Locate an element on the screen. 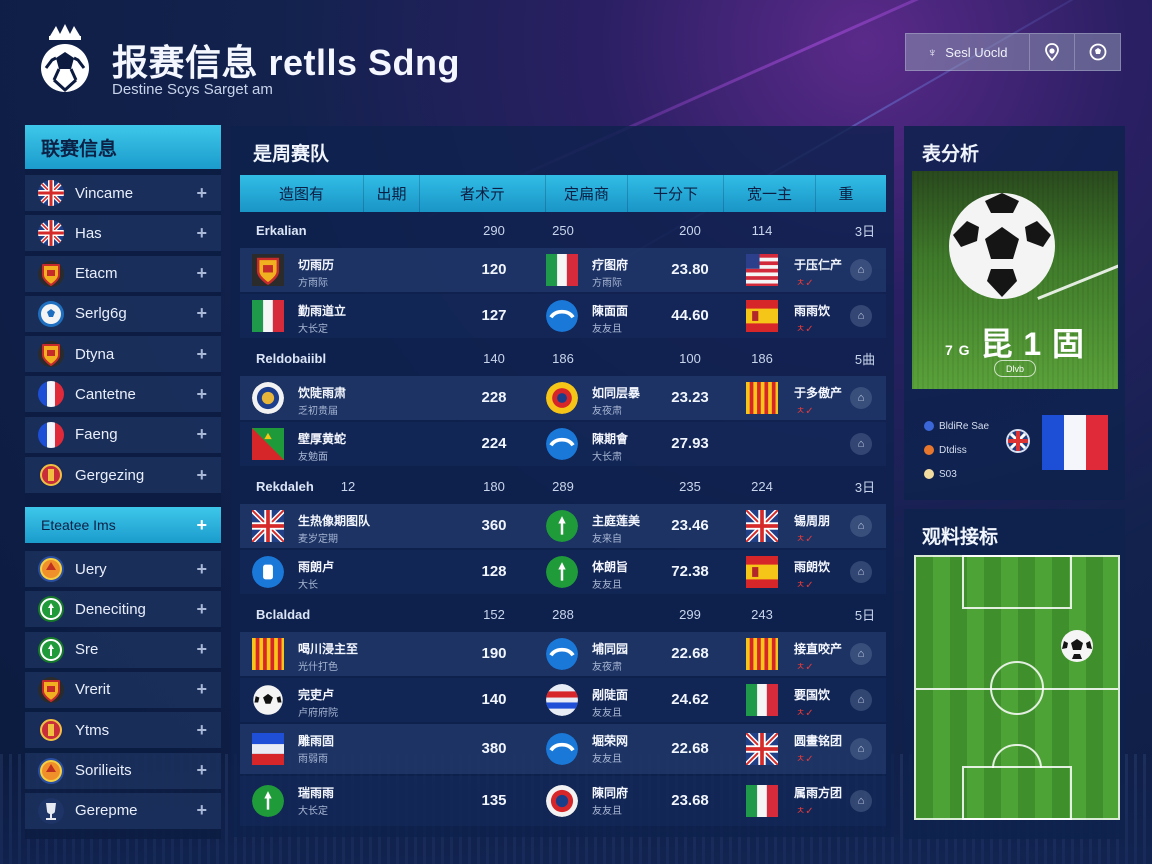  analysis-legend: BldiRe Sae Dtdiss S03 is located at coordinates (956, 450).